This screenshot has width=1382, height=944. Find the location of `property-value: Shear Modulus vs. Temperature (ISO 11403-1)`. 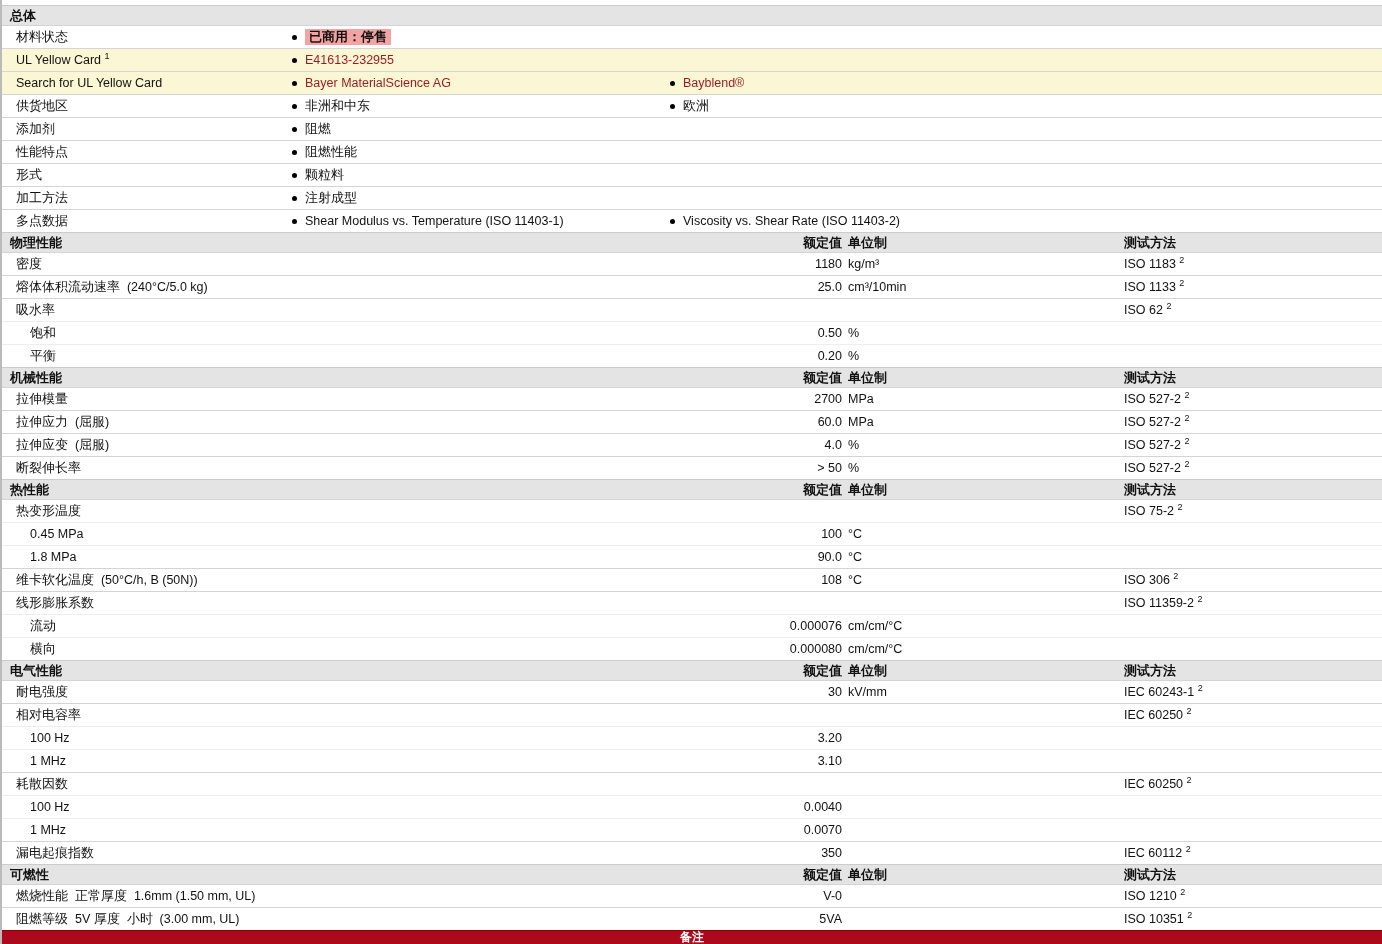

property-value: Shear Modulus vs. Temperature (ISO 11403-1) is located at coordinates (434, 221).